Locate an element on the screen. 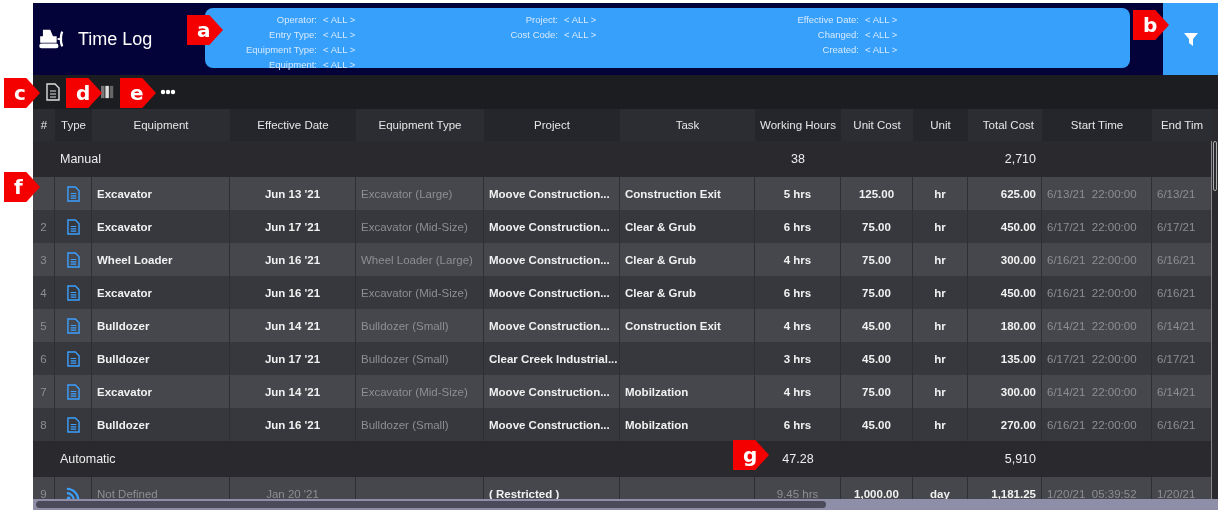 Image resolution: width=1224 pixels, height=518 pixels. filter-label: Cost Code: is located at coordinates (534, 35).